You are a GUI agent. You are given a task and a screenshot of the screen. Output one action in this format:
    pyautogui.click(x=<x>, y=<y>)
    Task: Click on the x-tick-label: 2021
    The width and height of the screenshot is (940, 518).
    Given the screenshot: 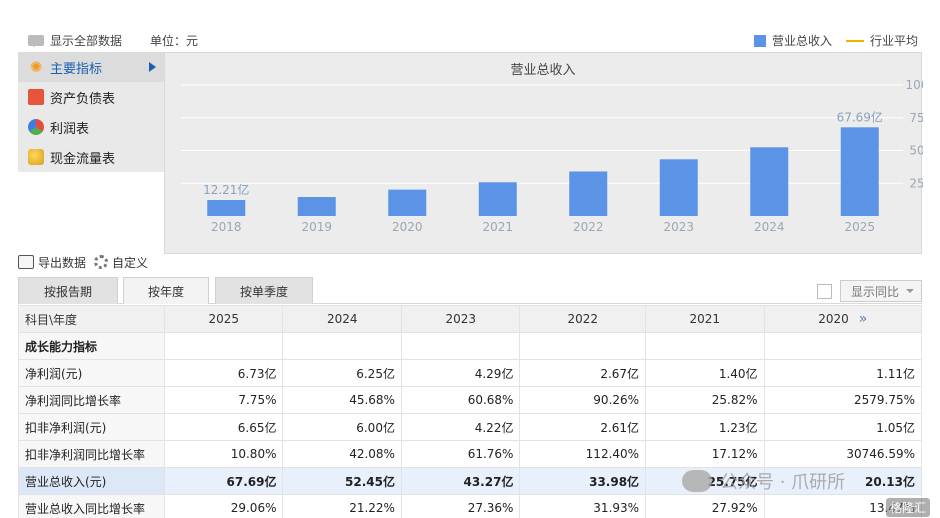 What is the action you would take?
    pyautogui.click(x=497, y=227)
    